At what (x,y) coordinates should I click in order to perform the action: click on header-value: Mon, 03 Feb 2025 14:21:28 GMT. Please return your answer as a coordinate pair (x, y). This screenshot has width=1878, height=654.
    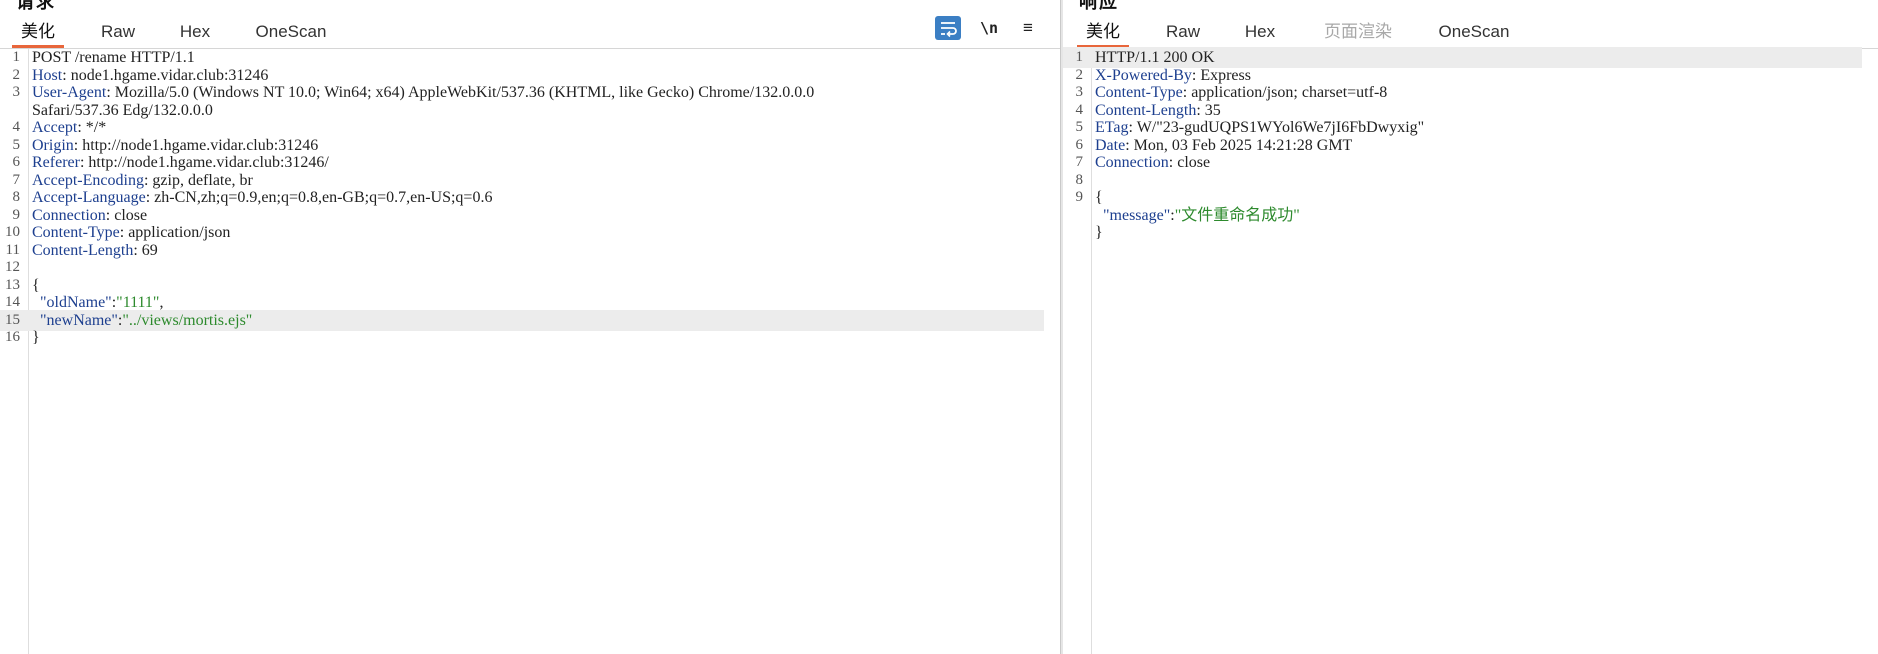
    Looking at the image, I should click on (1243, 145).